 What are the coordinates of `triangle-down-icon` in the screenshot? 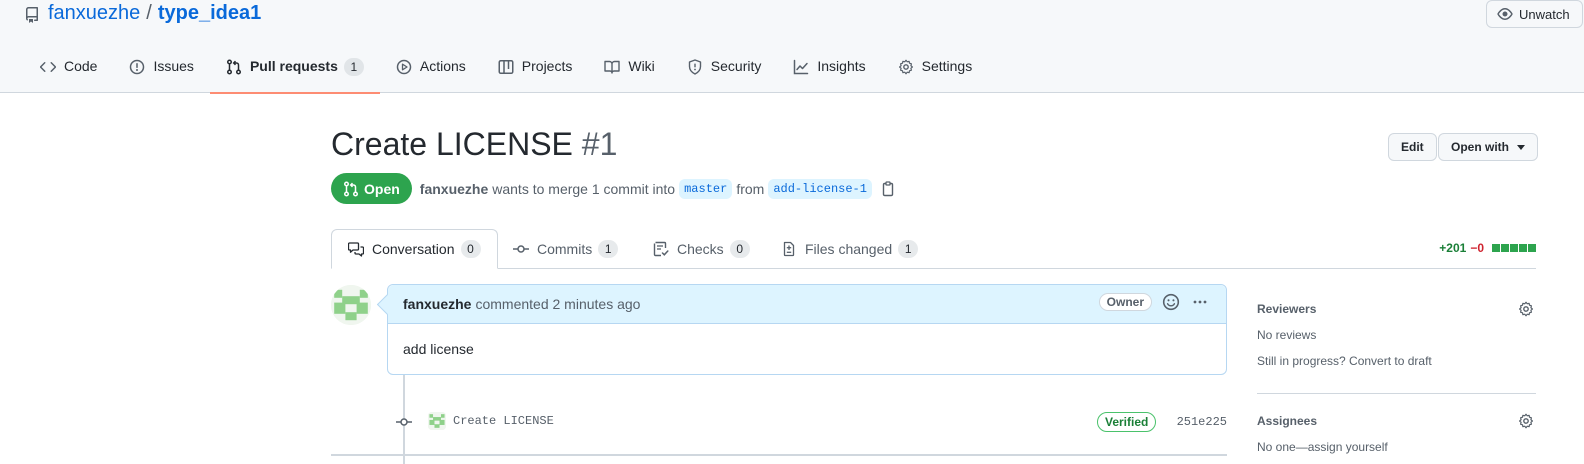 It's located at (1521, 147).